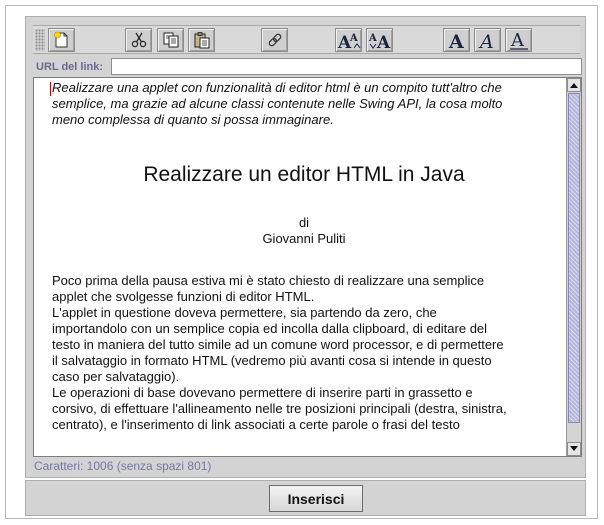 This screenshot has width=604, height=525. I want to click on italic-button: A, so click(487, 40).